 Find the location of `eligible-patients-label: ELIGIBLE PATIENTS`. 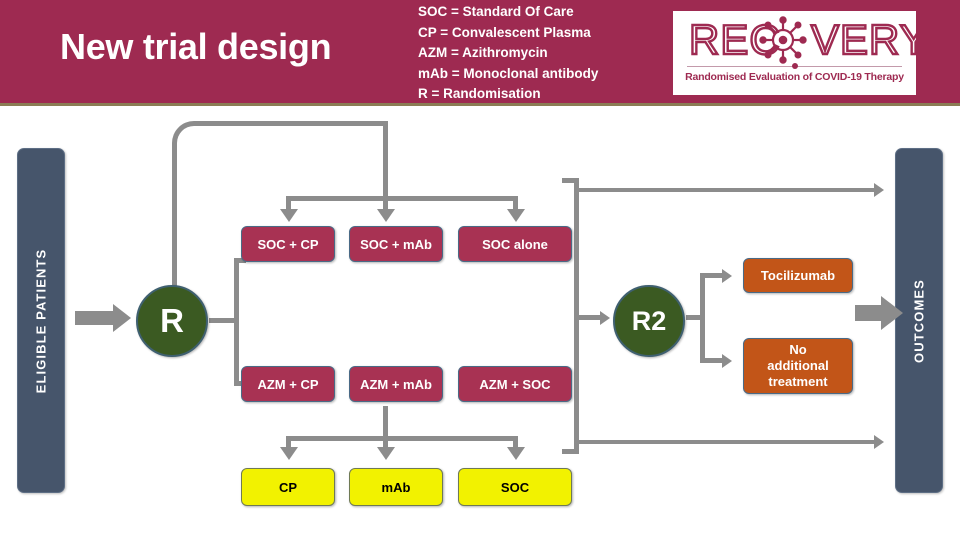

eligible-patients-label: ELIGIBLE PATIENTS is located at coordinates (41, 320).